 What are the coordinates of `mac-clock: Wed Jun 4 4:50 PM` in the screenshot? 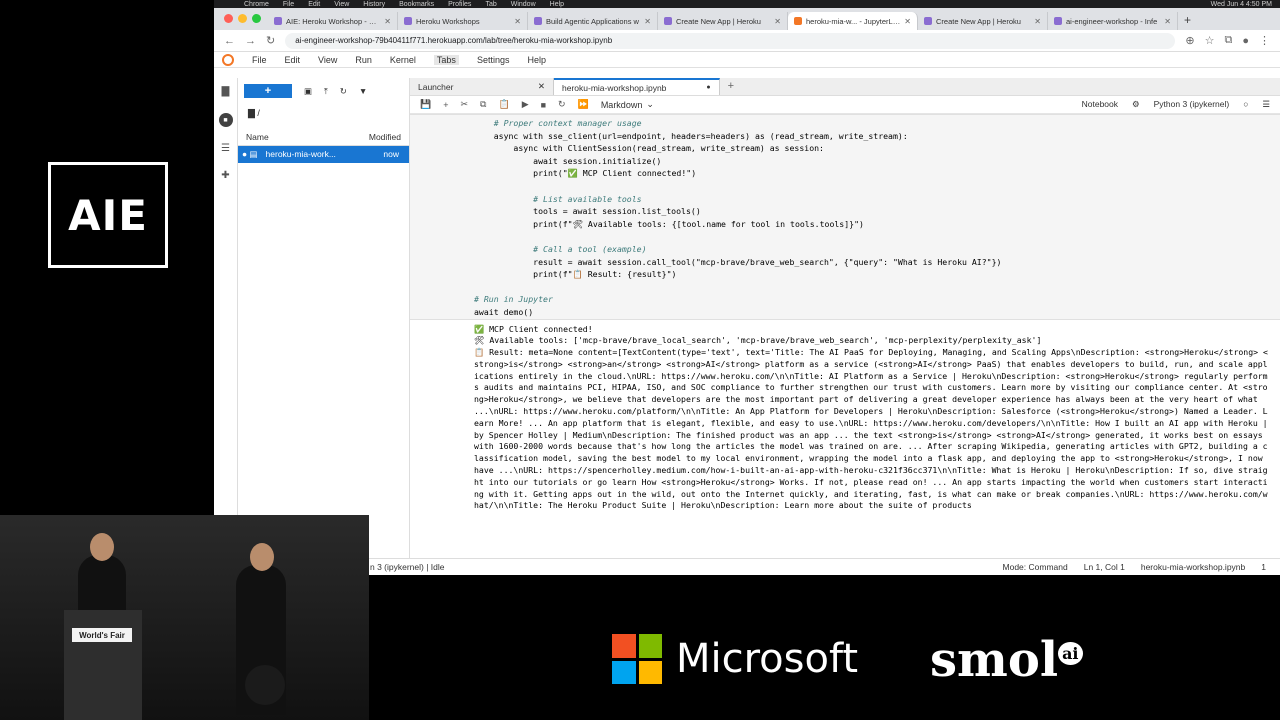 It's located at (1241, 4).